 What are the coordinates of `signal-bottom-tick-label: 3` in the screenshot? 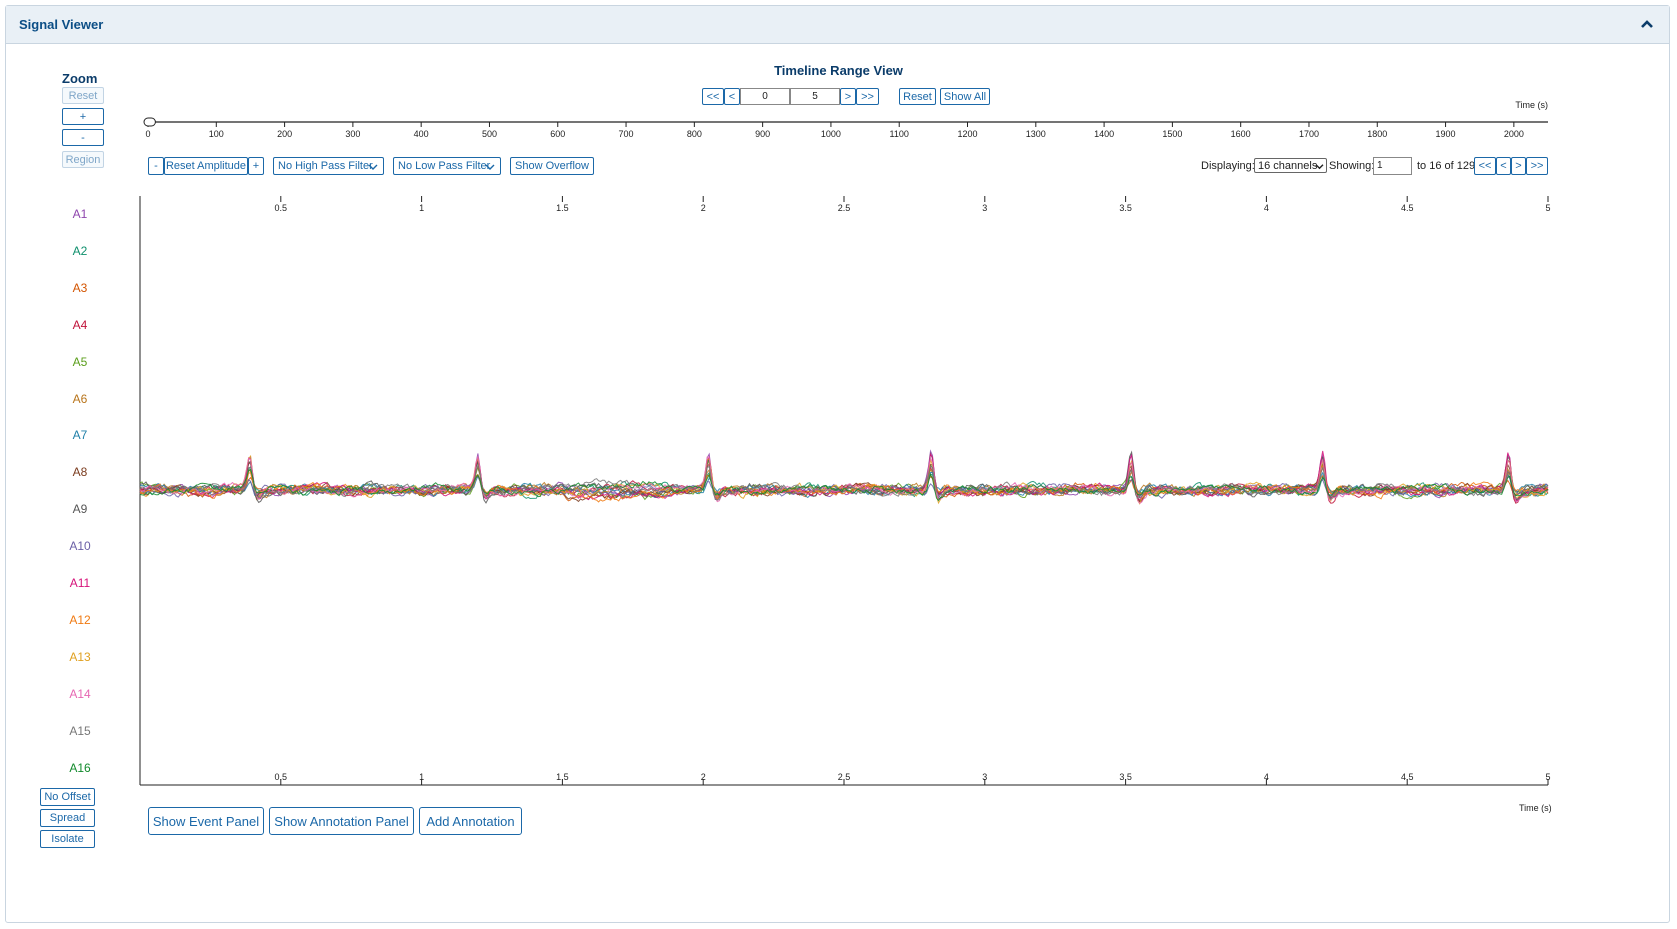 It's located at (984, 777).